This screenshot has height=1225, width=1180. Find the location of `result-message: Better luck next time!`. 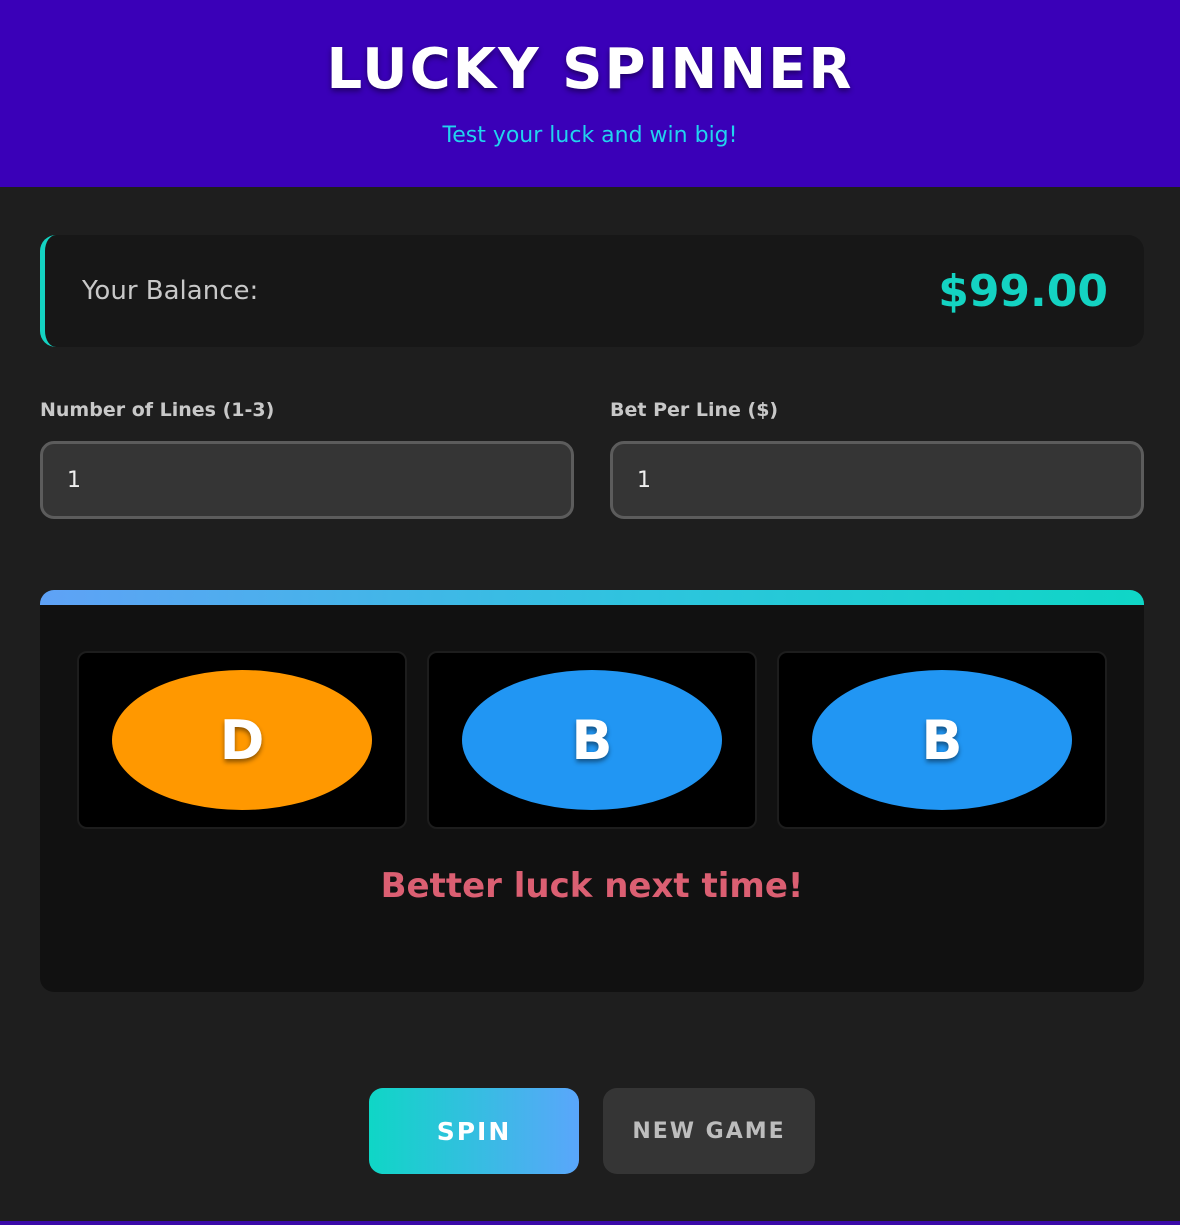

result-message: Better luck next time! is located at coordinates (592, 886).